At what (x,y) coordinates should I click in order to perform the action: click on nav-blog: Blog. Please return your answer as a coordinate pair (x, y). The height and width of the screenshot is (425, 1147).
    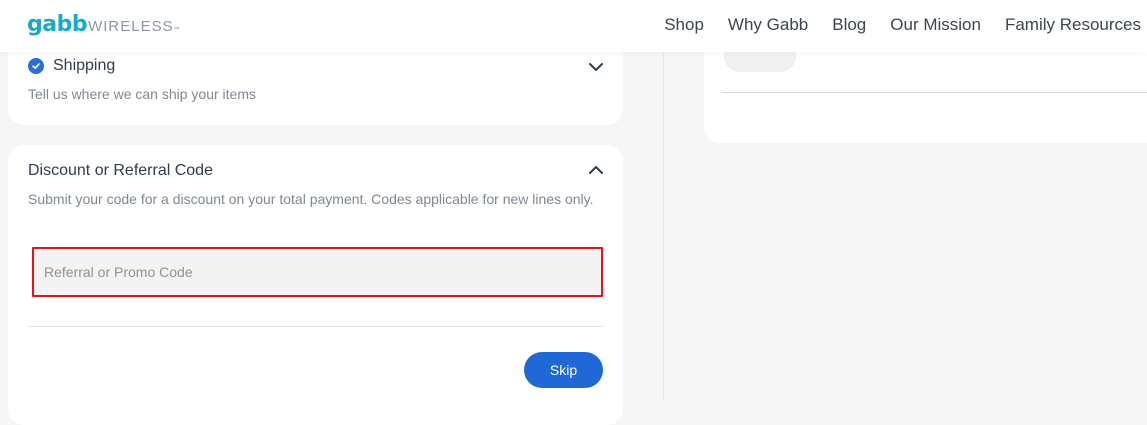
    Looking at the image, I should click on (849, 25).